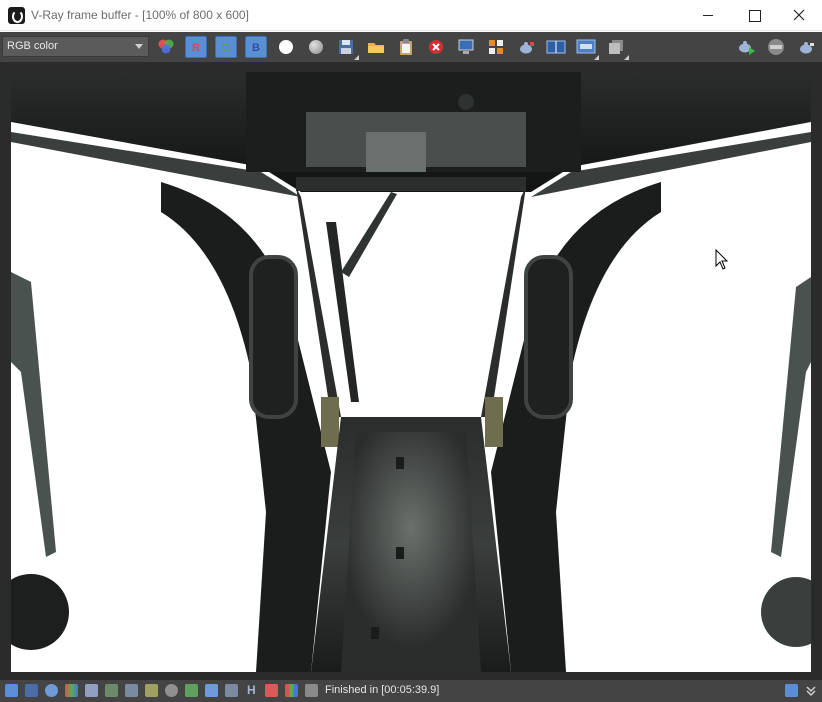 This screenshot has width=822, height=702. I want to click on rgb-bars-icon, so click(291, 690).